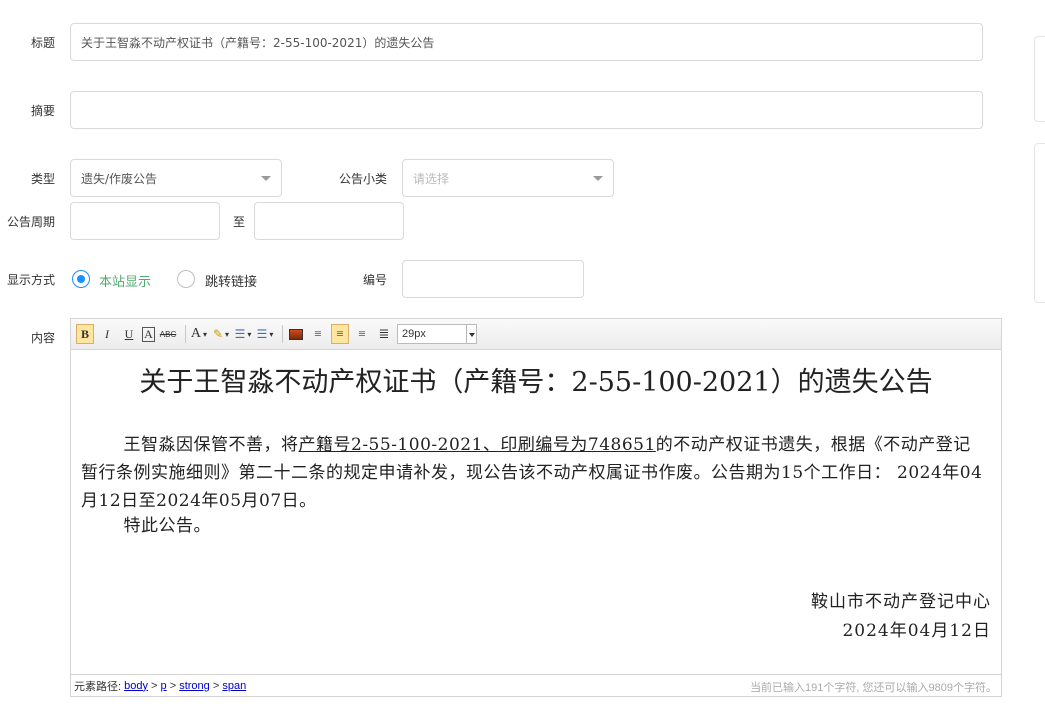  What do you see at coordinates (258, 42) in the screenshot?
I see `title-input-value: 关于王智淼不动产权证书（产籍号：2-55-100-2021）的遗失公告` at bounding box center [258, 42].